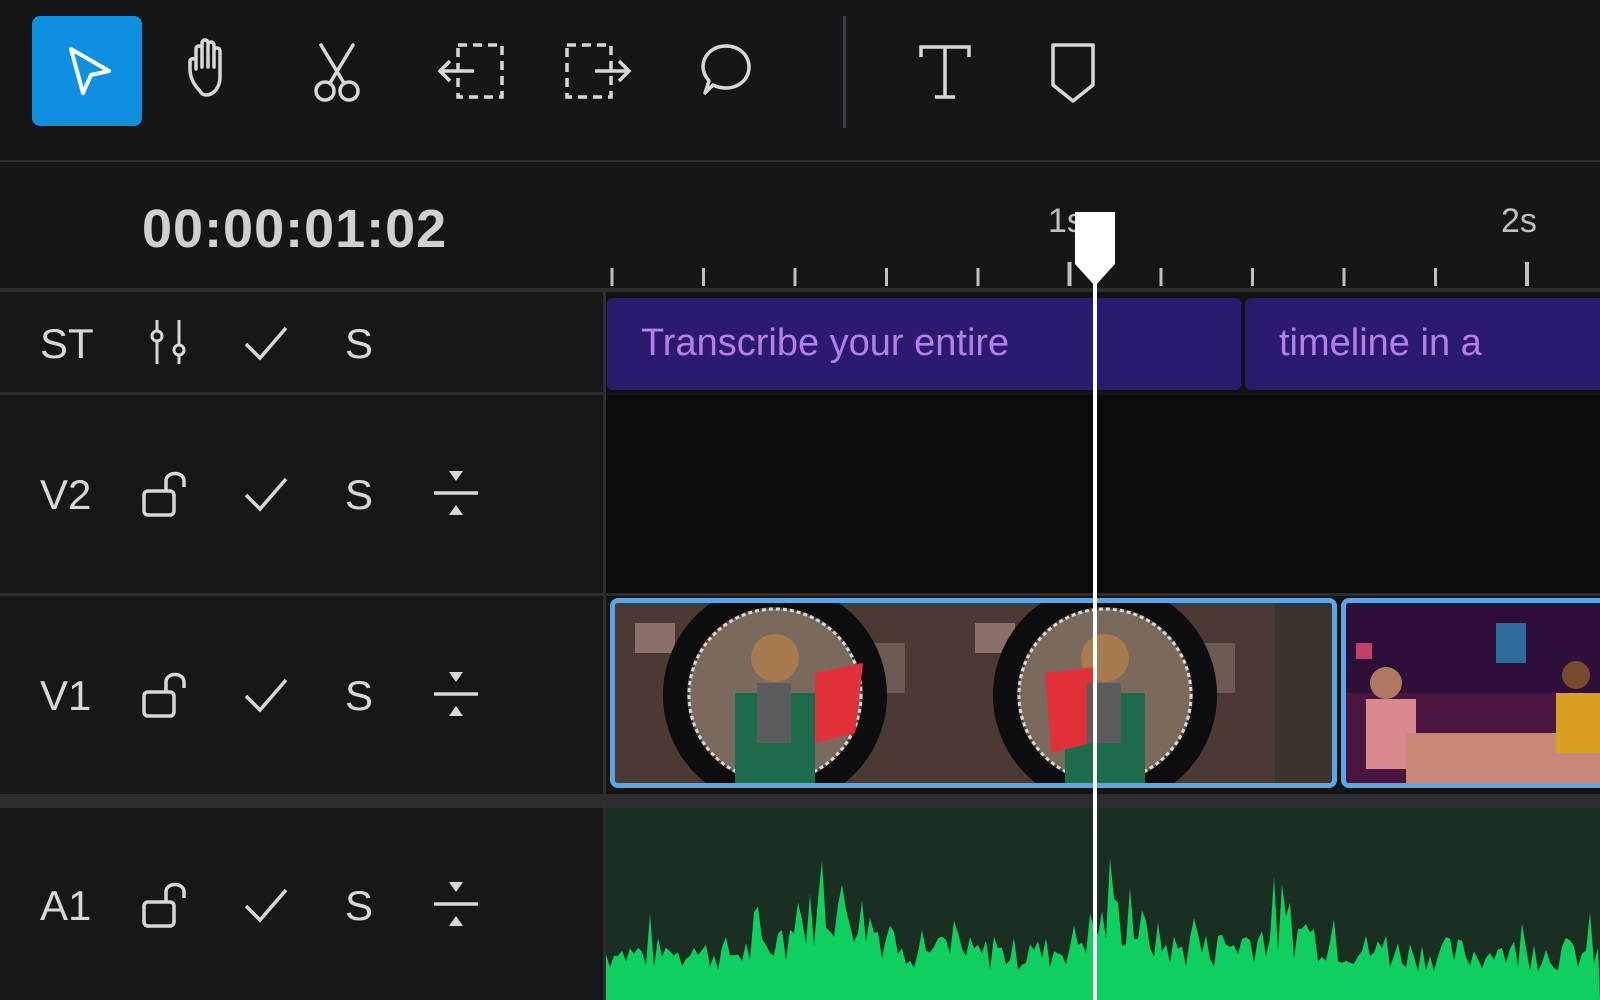 The image size is (1600, 1000). I want to click on track-label: ST, so click(67, 343).